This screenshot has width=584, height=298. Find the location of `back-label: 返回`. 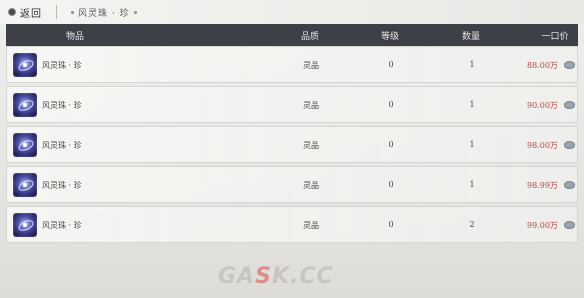

back-label: 返回 is located at coordinates (31, 14).